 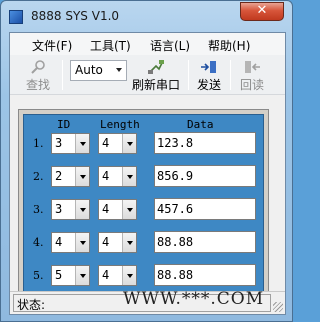 What do you see at coordinates (38, 209) in the screenshot?
I see `row-number: 3.` at bounding box center [38, 209].